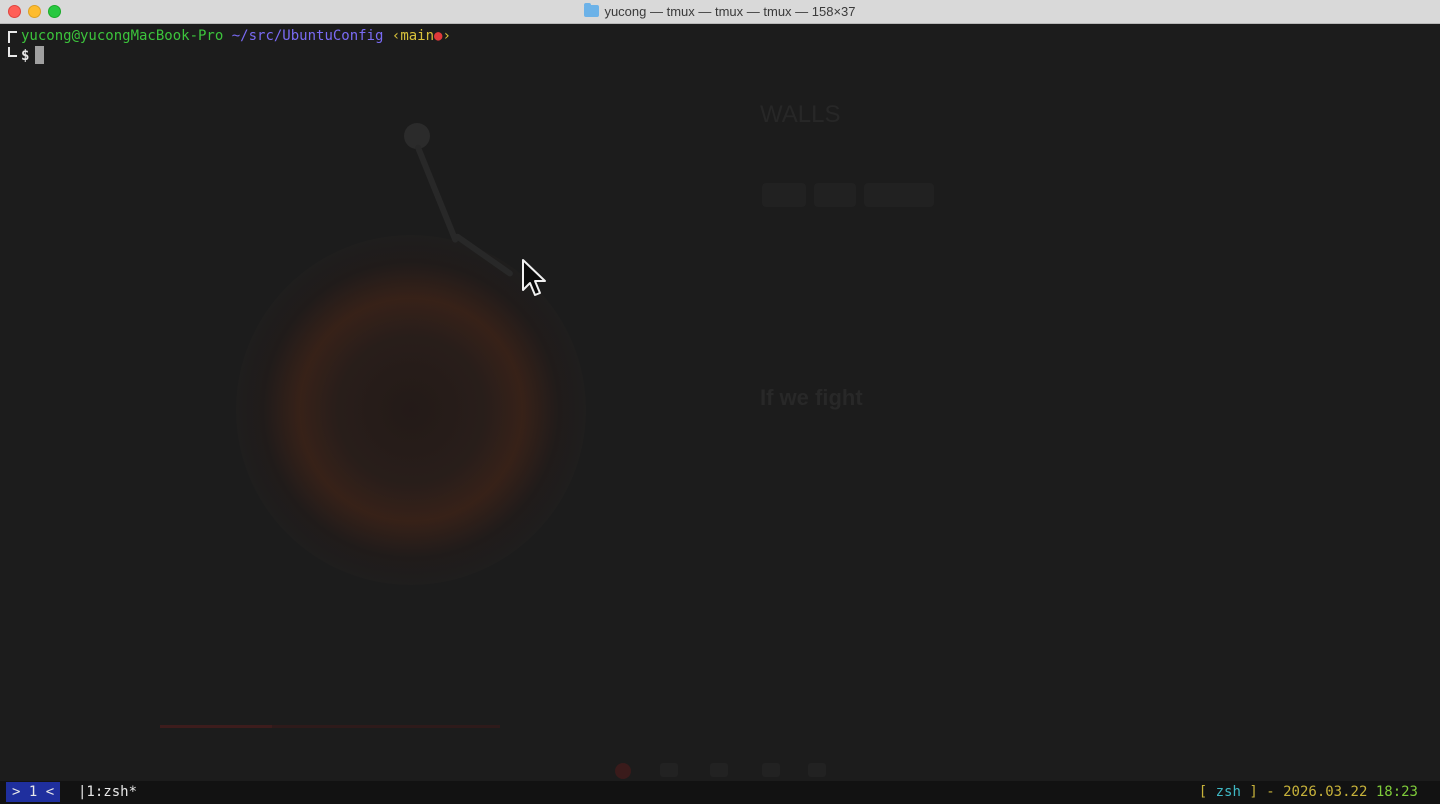 The width and height of the screenshot is (1440, 804). What do you see at coordinates (1396, 792) in the screenshot?
I see `status-time: 18:23` at bounding box center [1396, 792].